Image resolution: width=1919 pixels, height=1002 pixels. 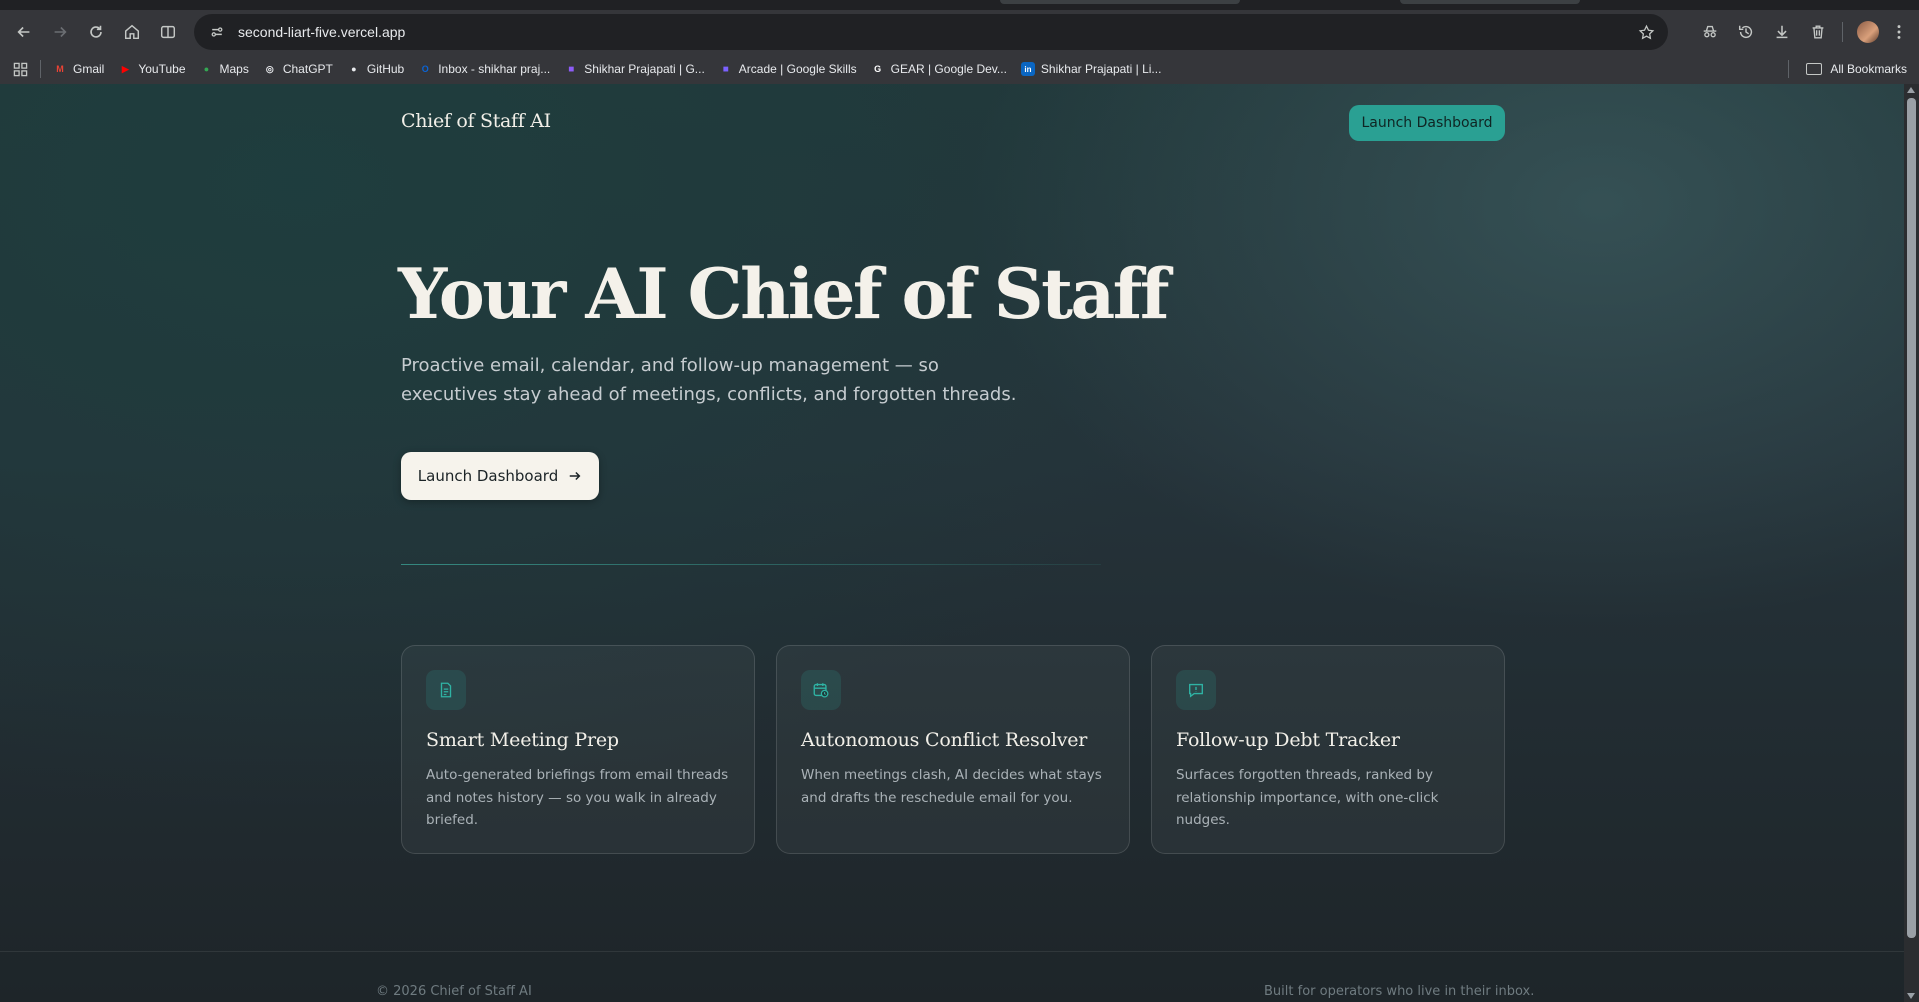 What do you see at coordinates (944, 740) in the screenshot?
I see `feature-title: Autonomous Conflict Resolver` at bounding box center [944, 740].